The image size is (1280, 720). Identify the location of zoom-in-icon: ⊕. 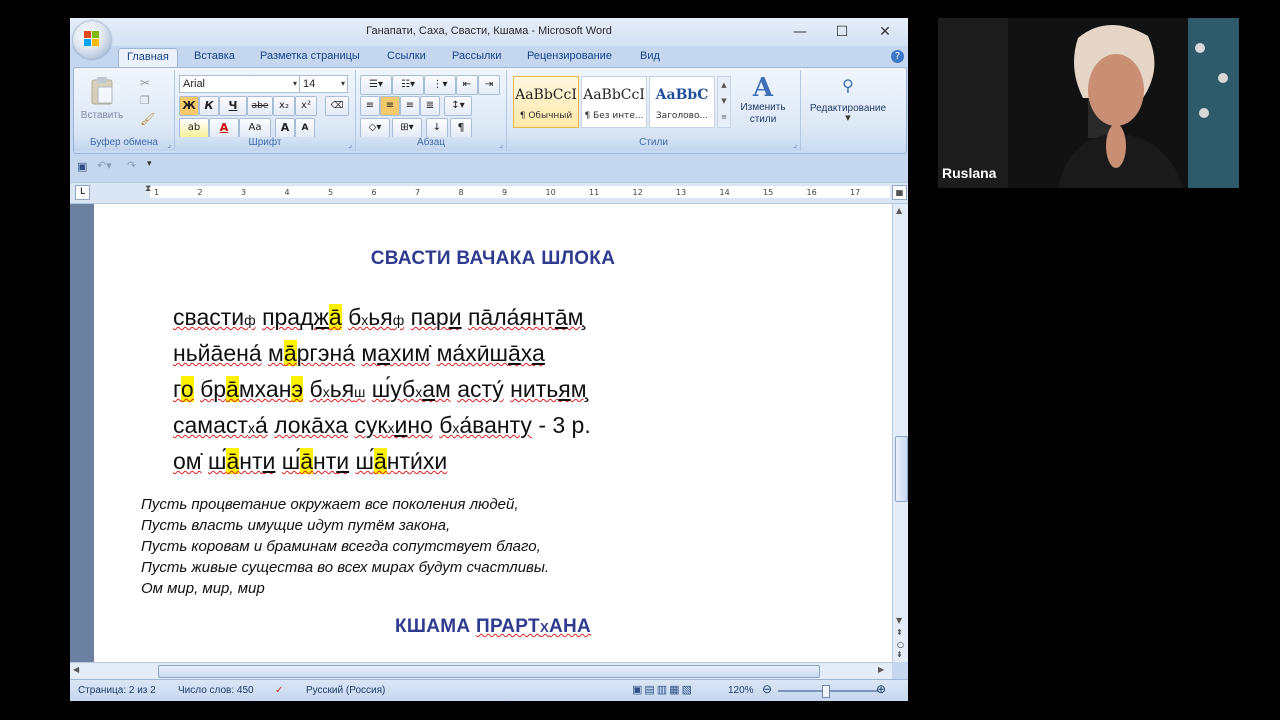
(881, 689).